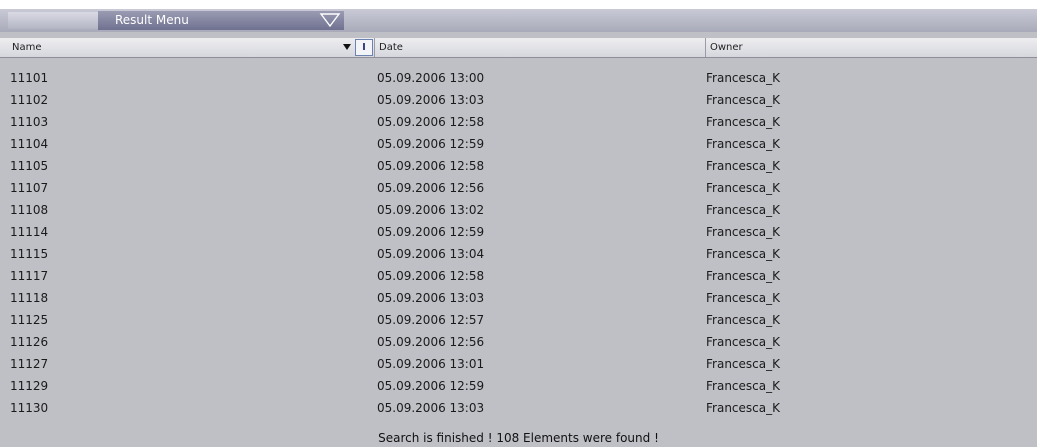 The width and height of the screenshot is (1037, 447). Describe the element at coordinates (221, 20) in the screenshot. I see `result-menu-button: Result Menu` at that location.